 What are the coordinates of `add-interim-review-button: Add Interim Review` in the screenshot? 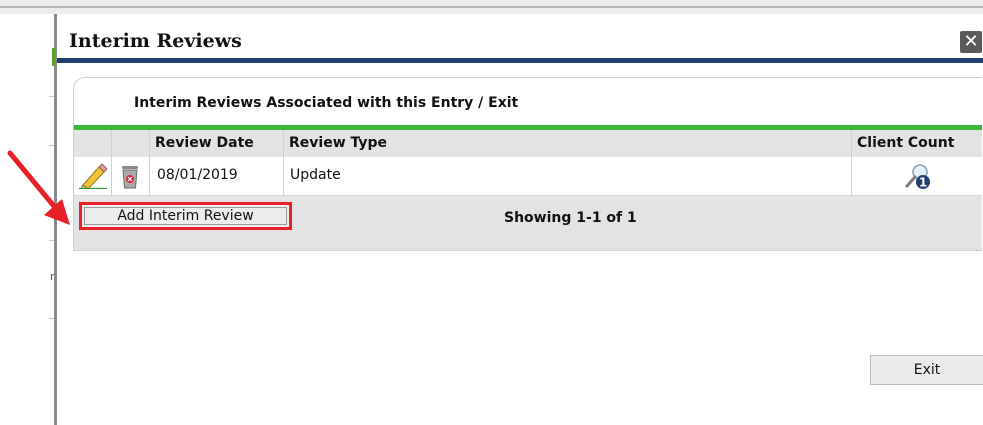 It's located at (185, 216).